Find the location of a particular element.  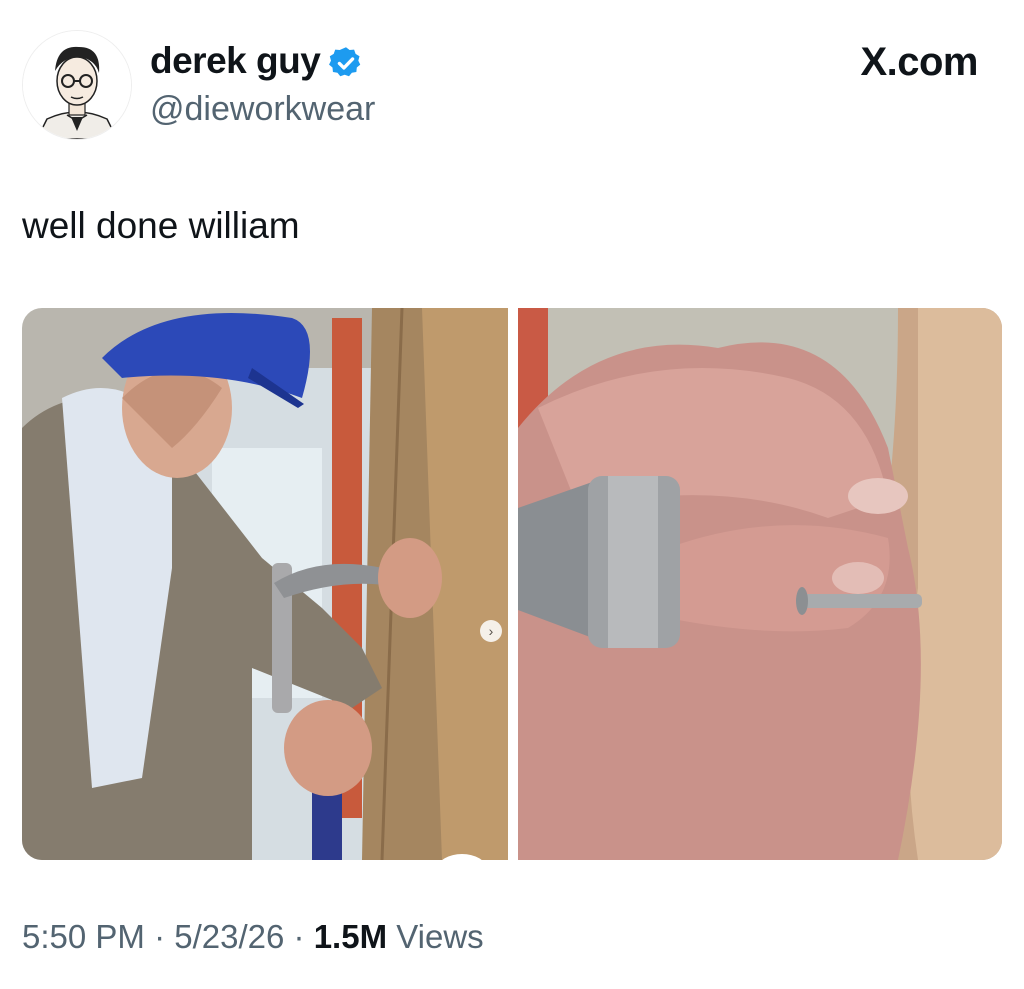

display-name: derek guy is located at coordinates (235, 61).